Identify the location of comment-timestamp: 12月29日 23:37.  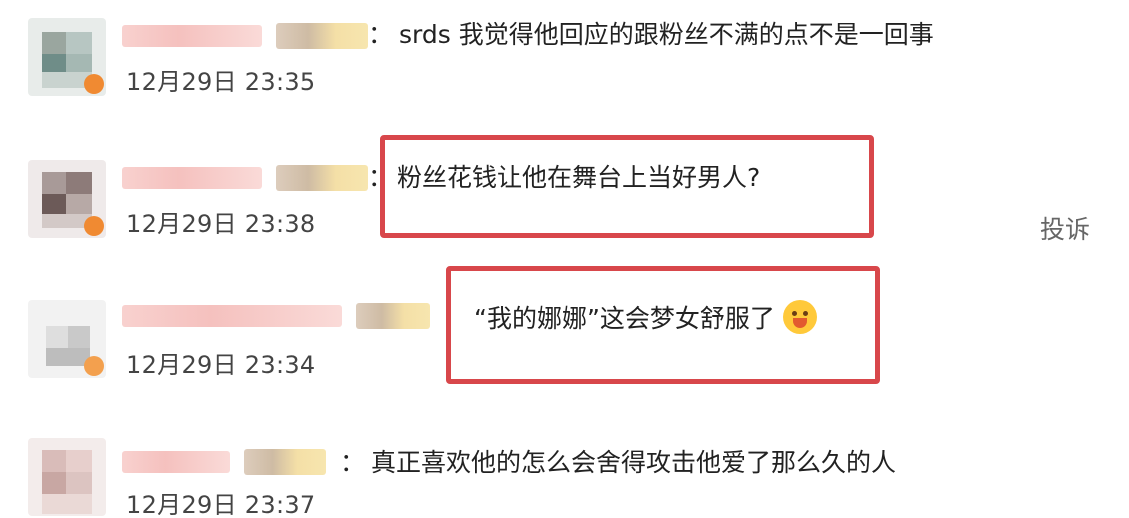
(221, 504).